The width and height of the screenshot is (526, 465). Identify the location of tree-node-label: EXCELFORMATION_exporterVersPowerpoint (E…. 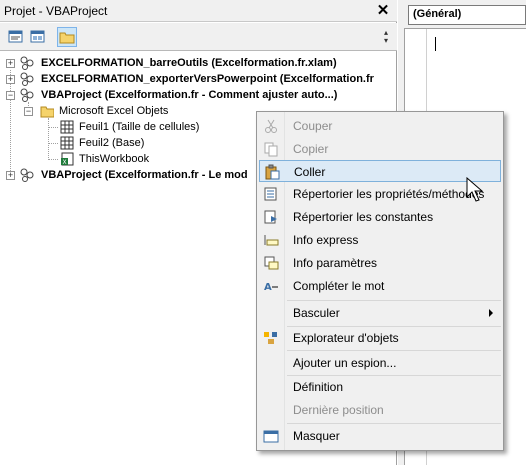
(207, 79).